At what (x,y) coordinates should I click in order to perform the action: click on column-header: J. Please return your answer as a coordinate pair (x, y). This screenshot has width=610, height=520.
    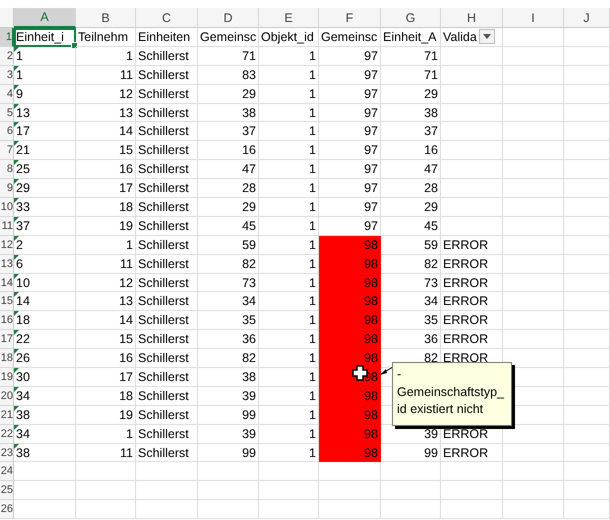
    Looking at the image, I should click on (587, 18).